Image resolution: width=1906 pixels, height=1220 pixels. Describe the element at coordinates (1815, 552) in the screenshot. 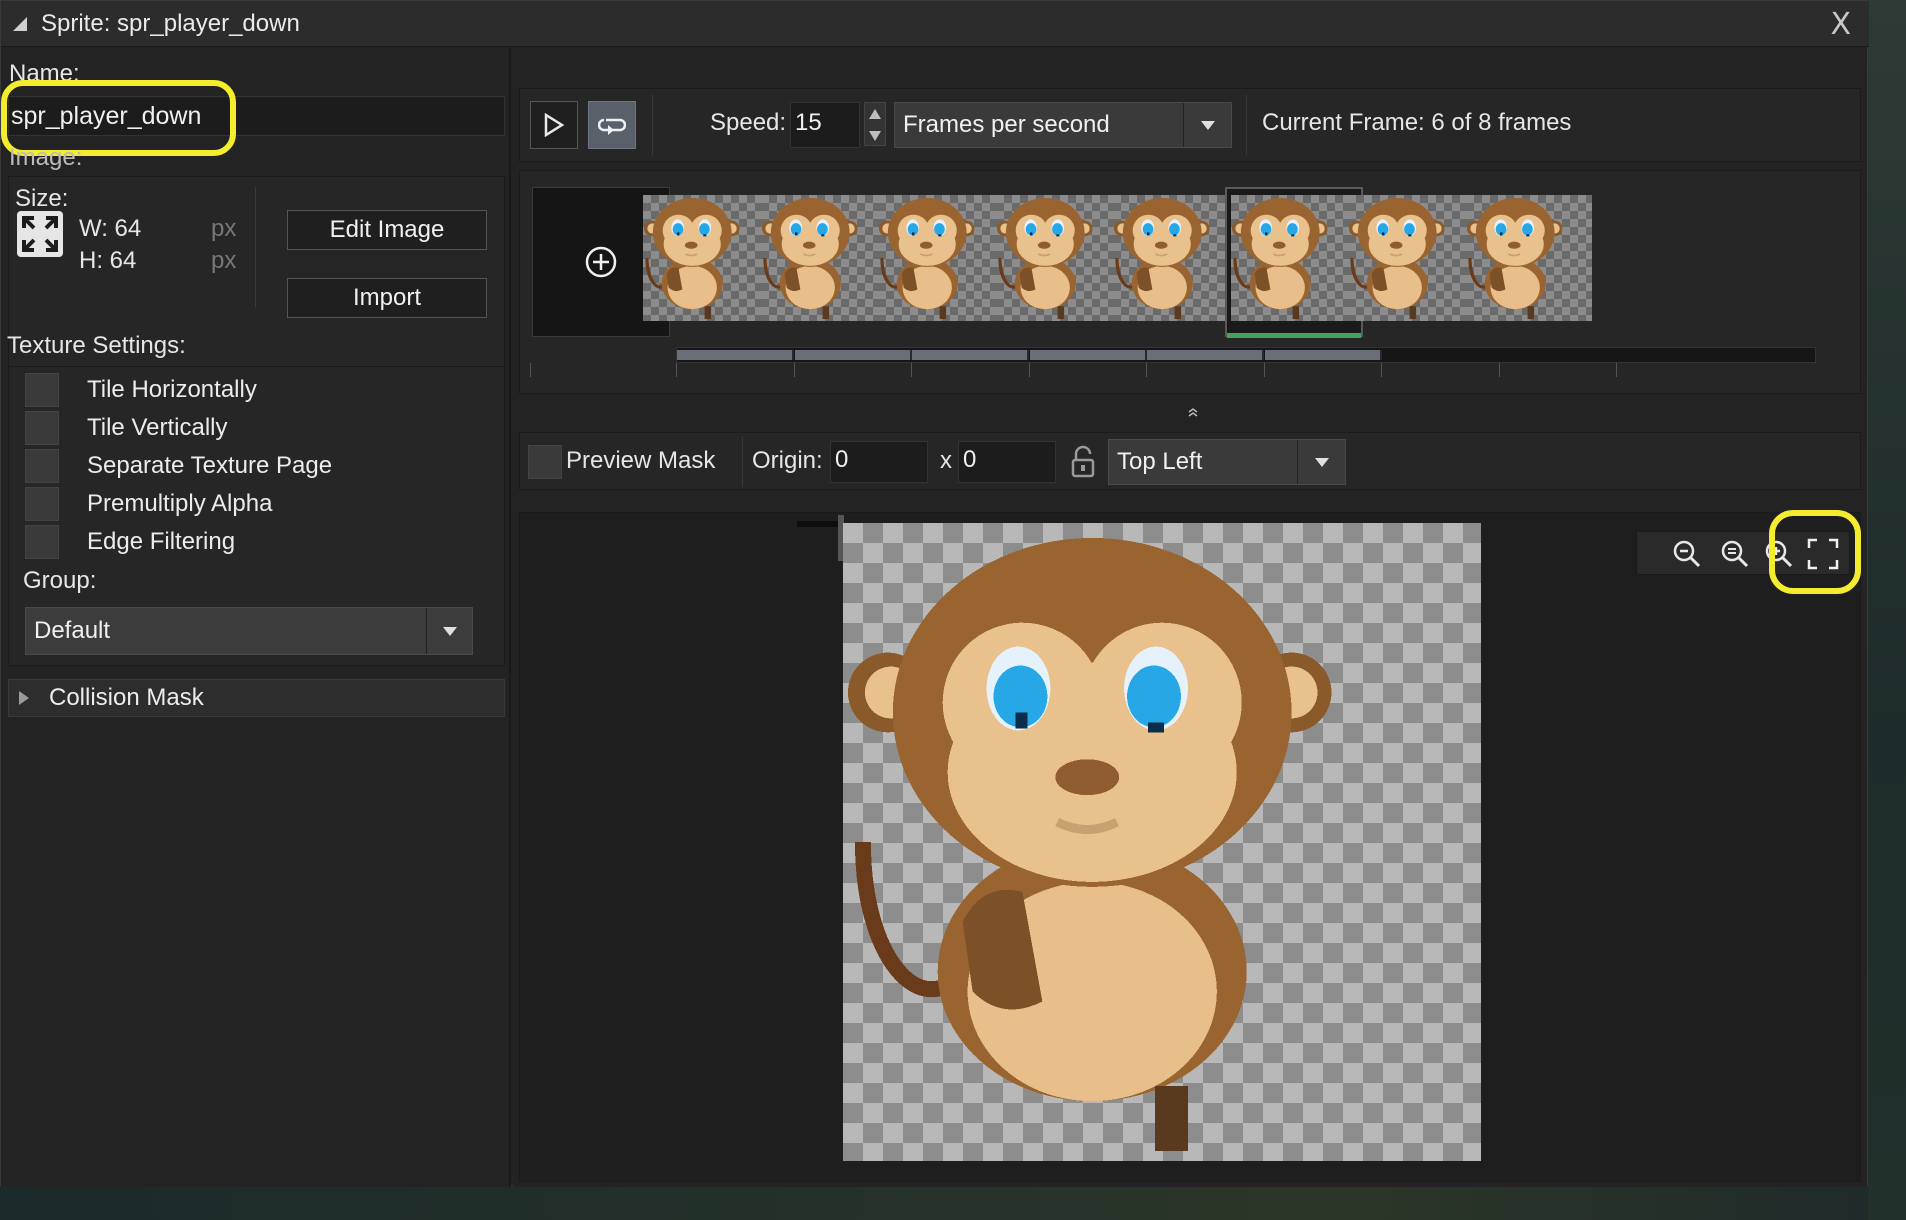

I see `highlight-fit-button` at that location.